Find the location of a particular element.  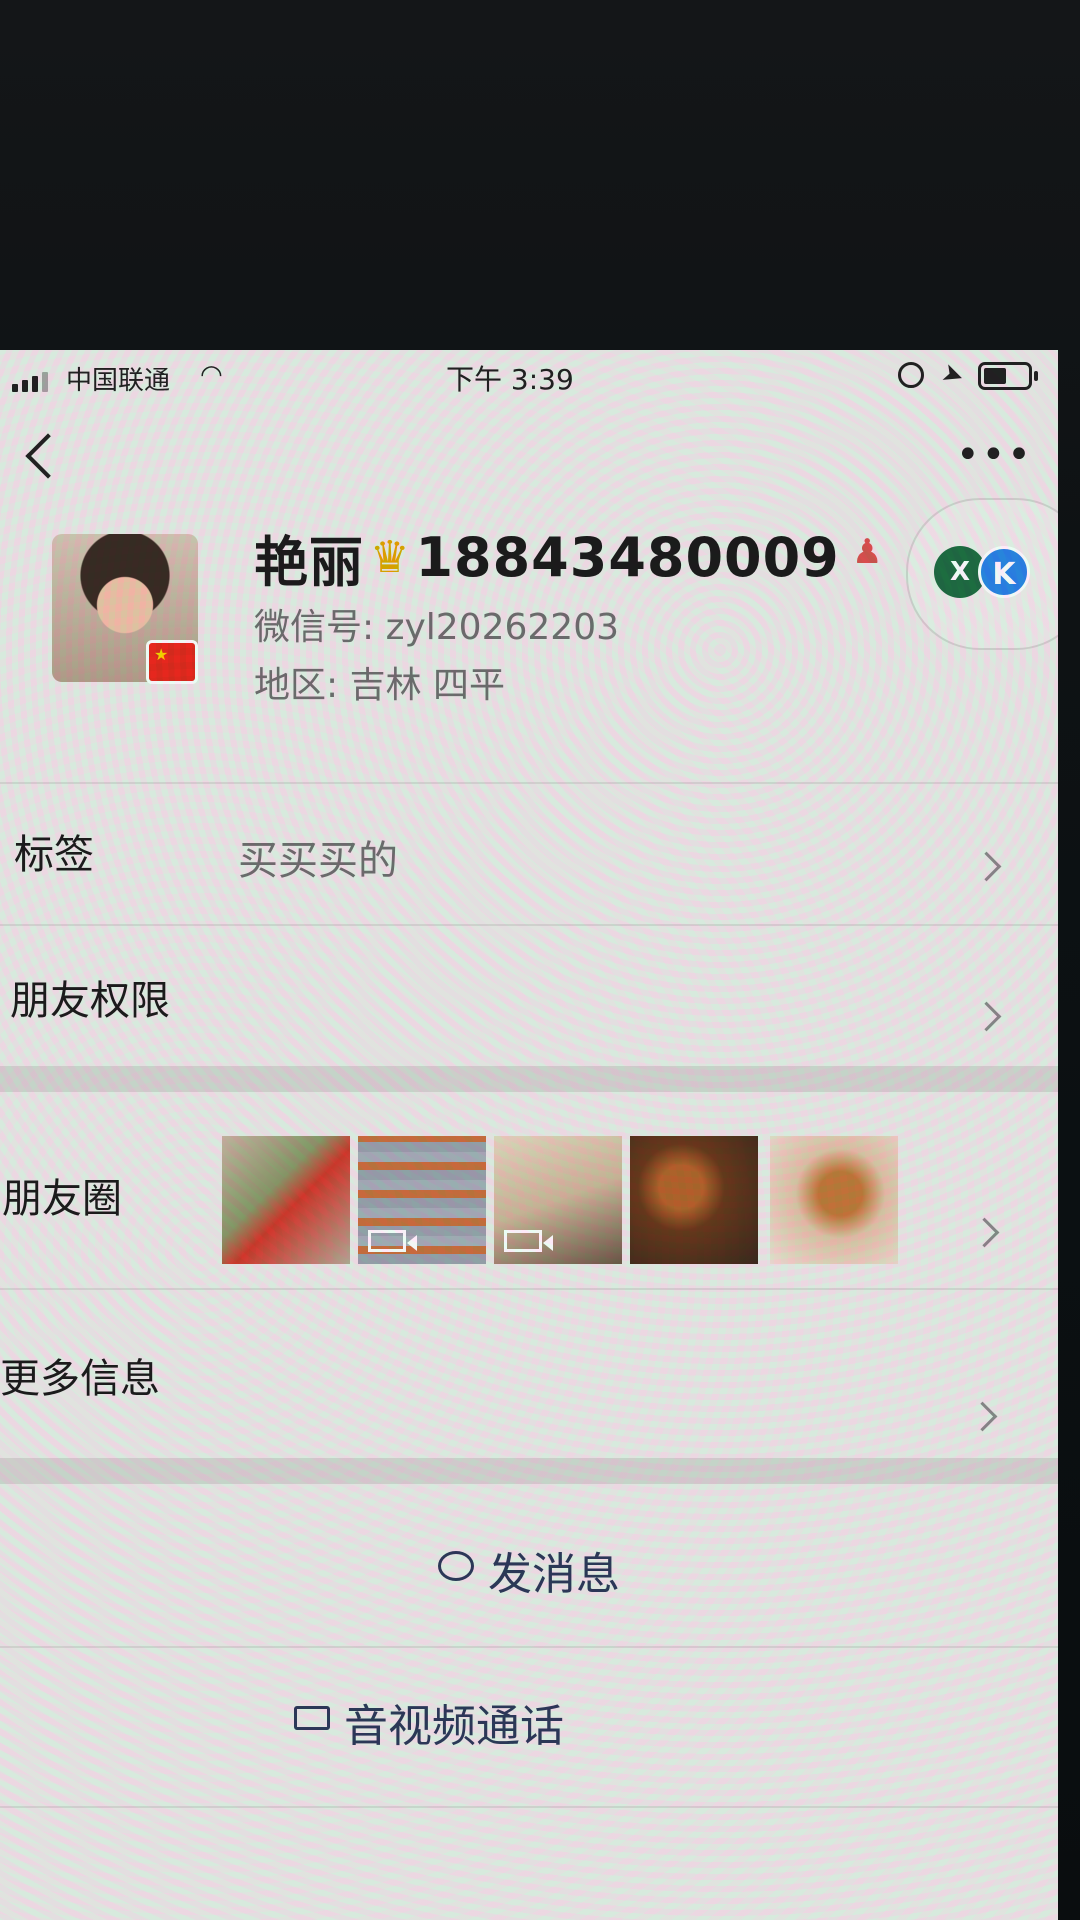

moments-label: 朋友圈 is located at coordinates (62, 1199).